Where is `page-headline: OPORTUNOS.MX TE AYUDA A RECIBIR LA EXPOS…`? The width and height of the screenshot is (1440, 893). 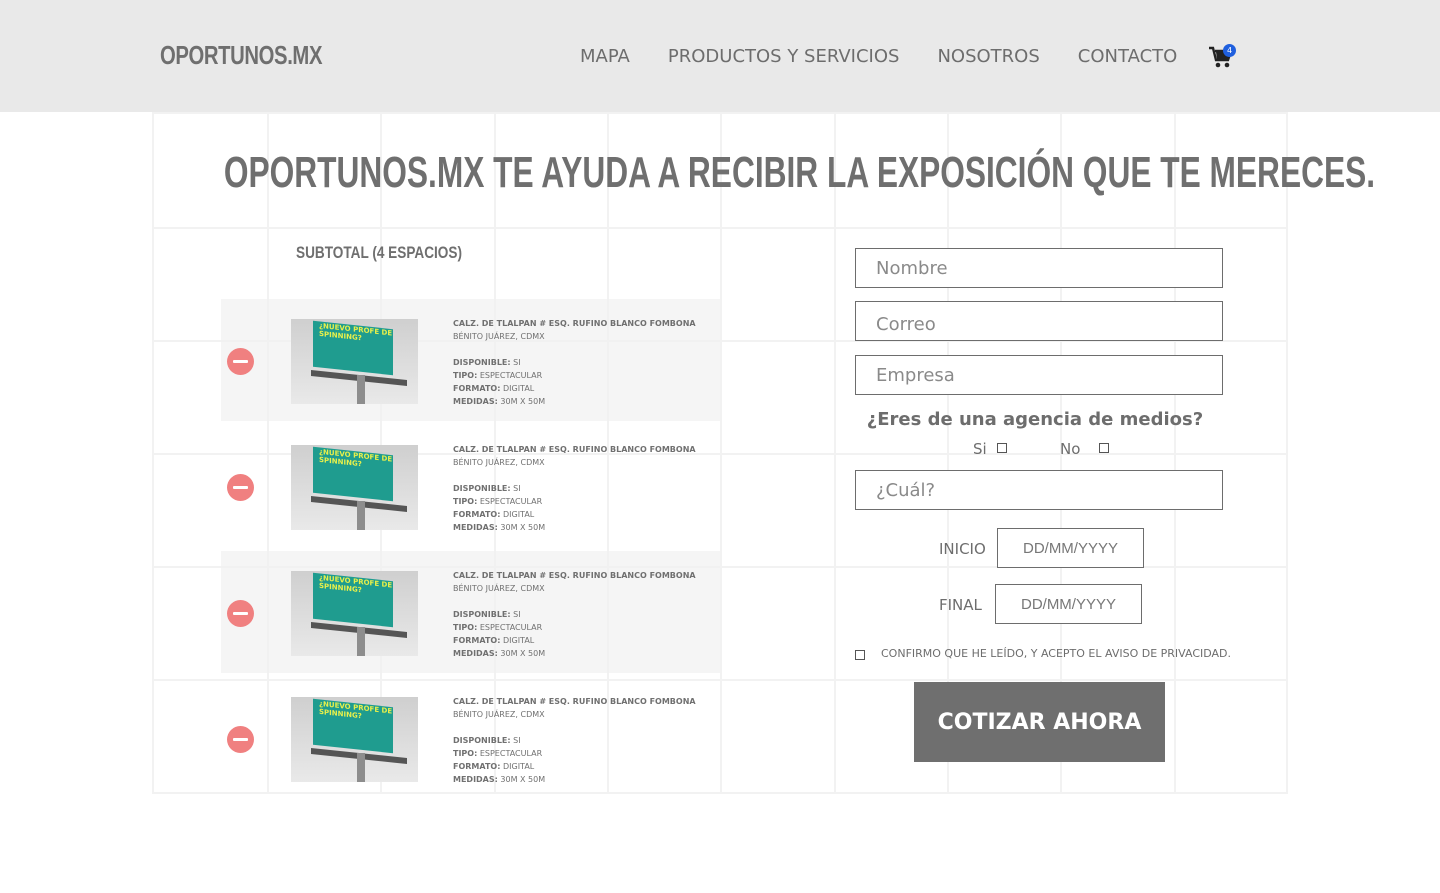 page-headline: OPORTUNOS.MX TE AYUDA A RECIBIR LA EXPOS… is located at coordinates (799, 172).